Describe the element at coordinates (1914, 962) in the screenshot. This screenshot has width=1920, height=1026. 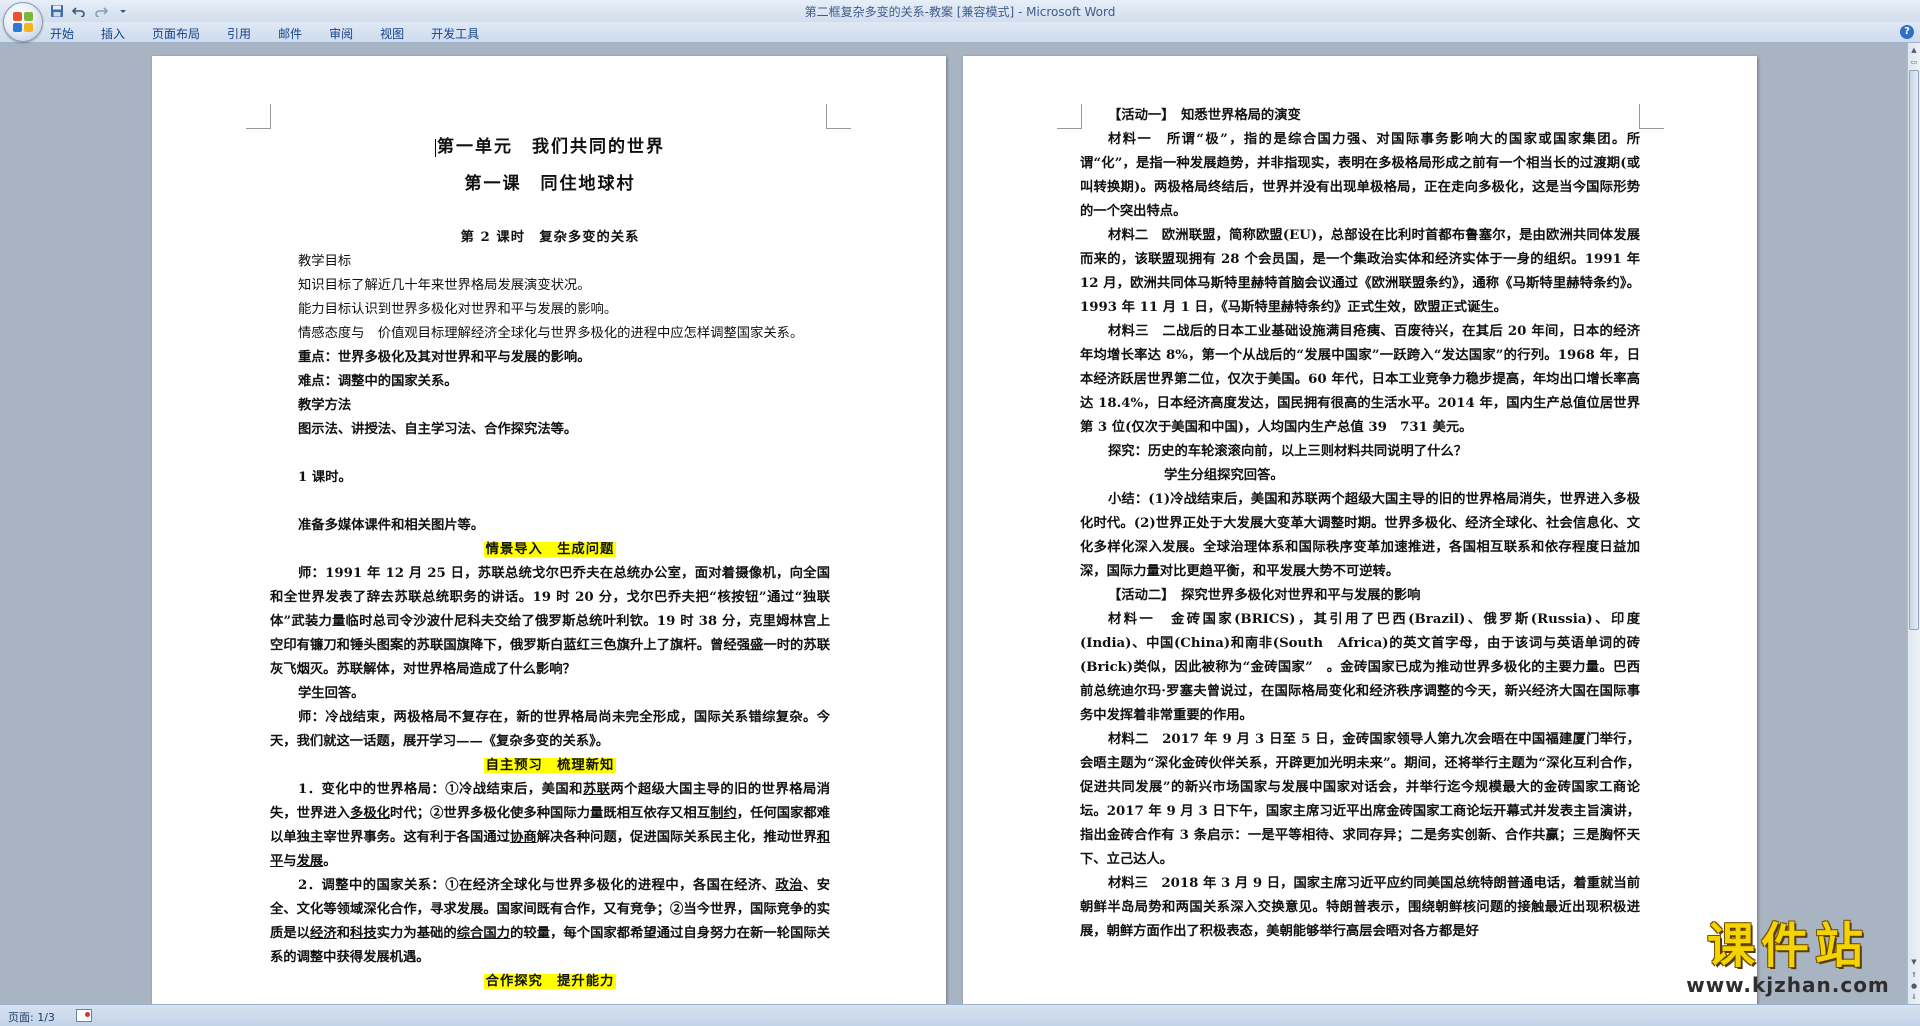
I see `scroll-down-icon: ▼` at that location.